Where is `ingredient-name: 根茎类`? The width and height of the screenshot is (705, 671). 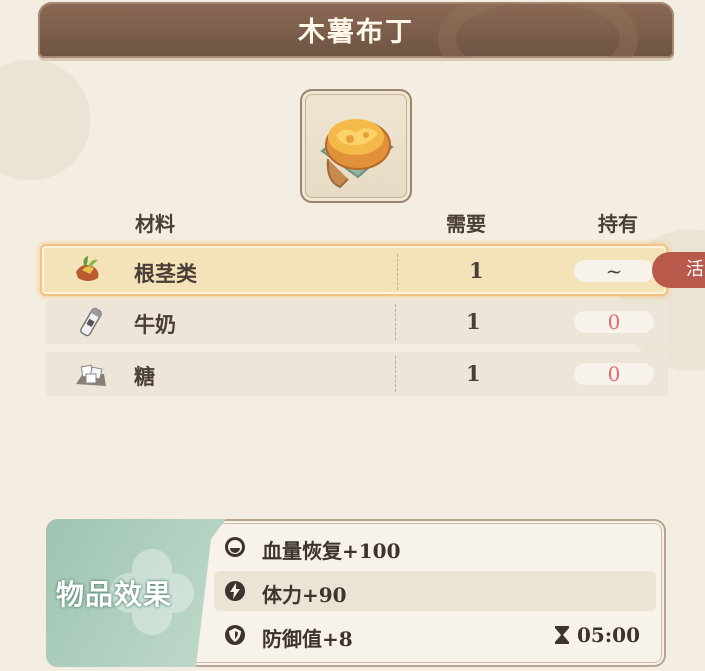 ingredient-name: 根茎类 is located at coordinates (165, 273).